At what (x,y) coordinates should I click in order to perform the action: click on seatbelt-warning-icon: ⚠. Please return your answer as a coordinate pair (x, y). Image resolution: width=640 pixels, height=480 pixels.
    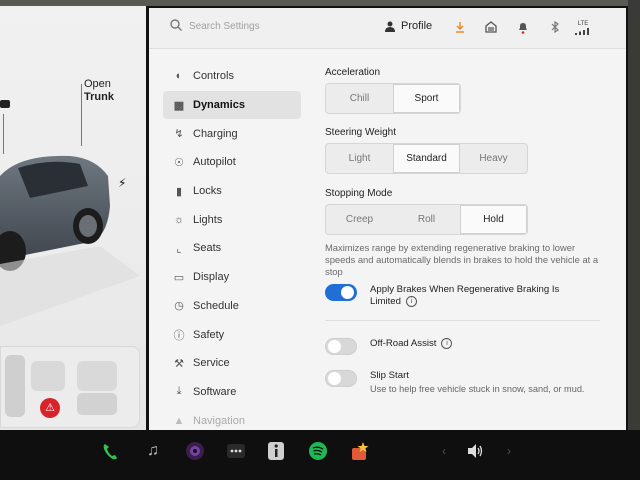
    Looking at the image, I should click on (50, 408).